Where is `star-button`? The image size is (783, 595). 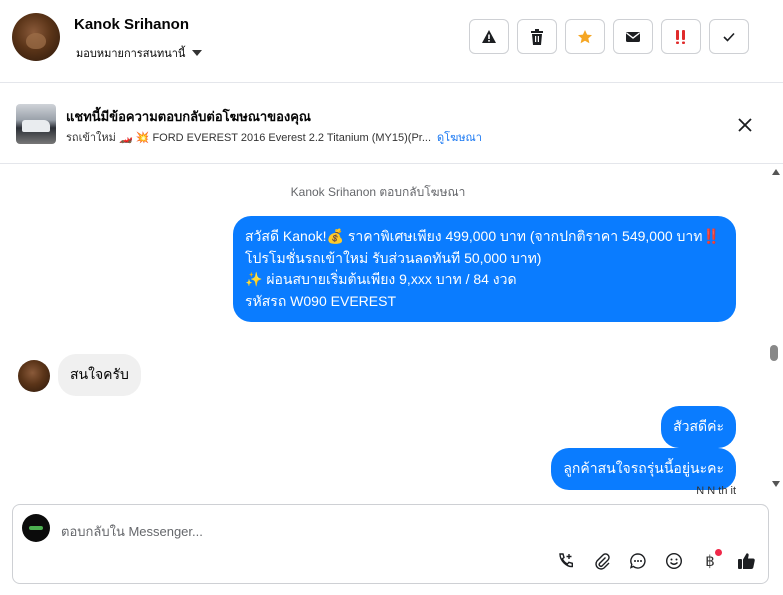 star-button is located at coordinates (585, 36).